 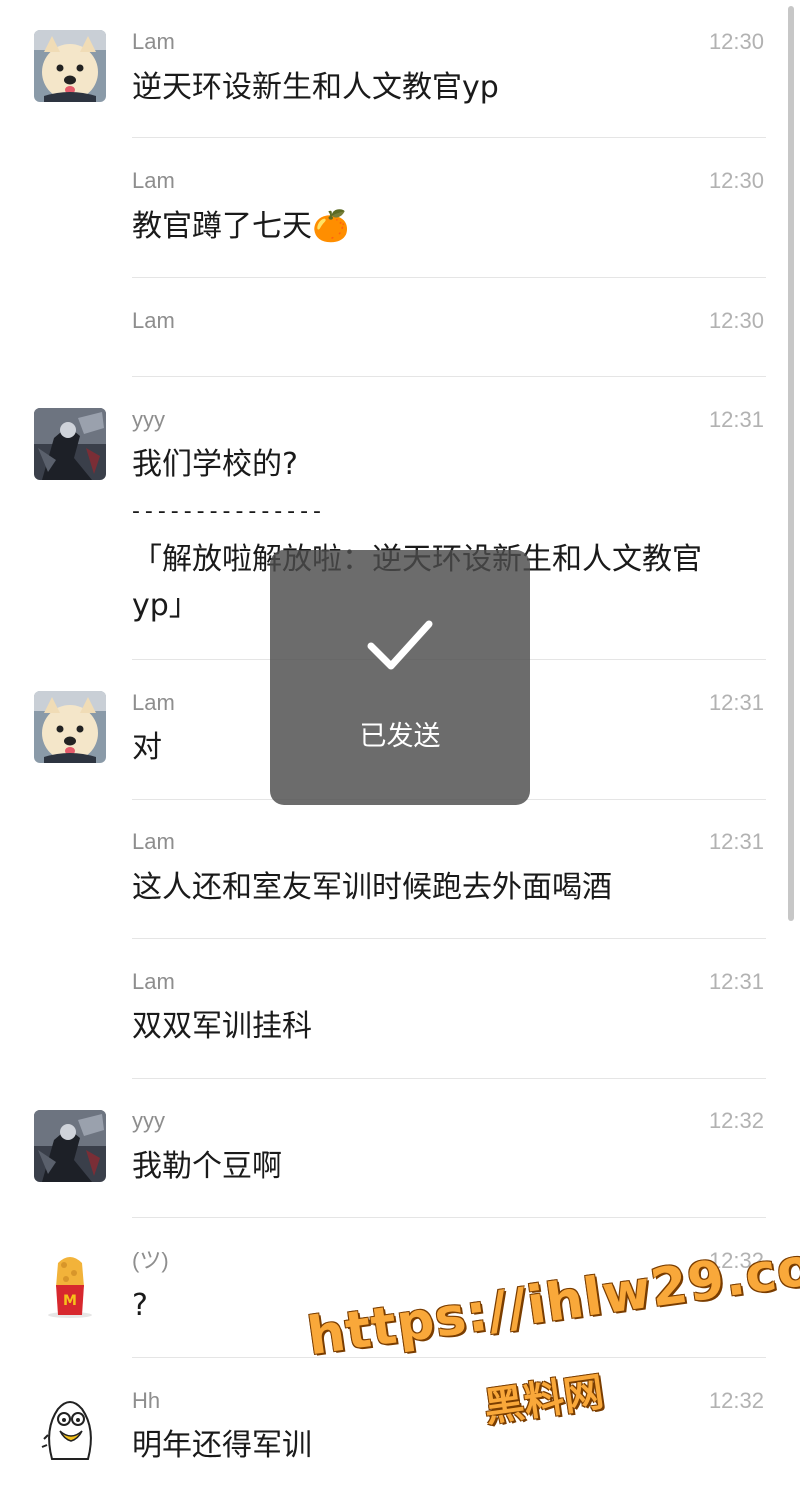 I want to click on message-text: 我勒个豆啊, so click(x=207, y=1166).